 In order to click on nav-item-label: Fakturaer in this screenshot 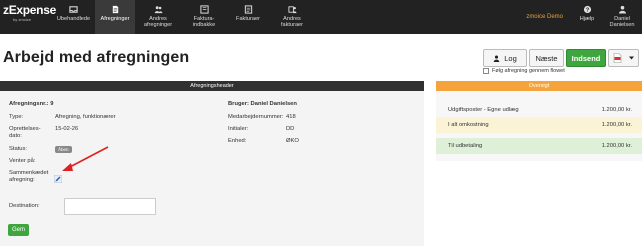, I will do `click(248, 19)`.